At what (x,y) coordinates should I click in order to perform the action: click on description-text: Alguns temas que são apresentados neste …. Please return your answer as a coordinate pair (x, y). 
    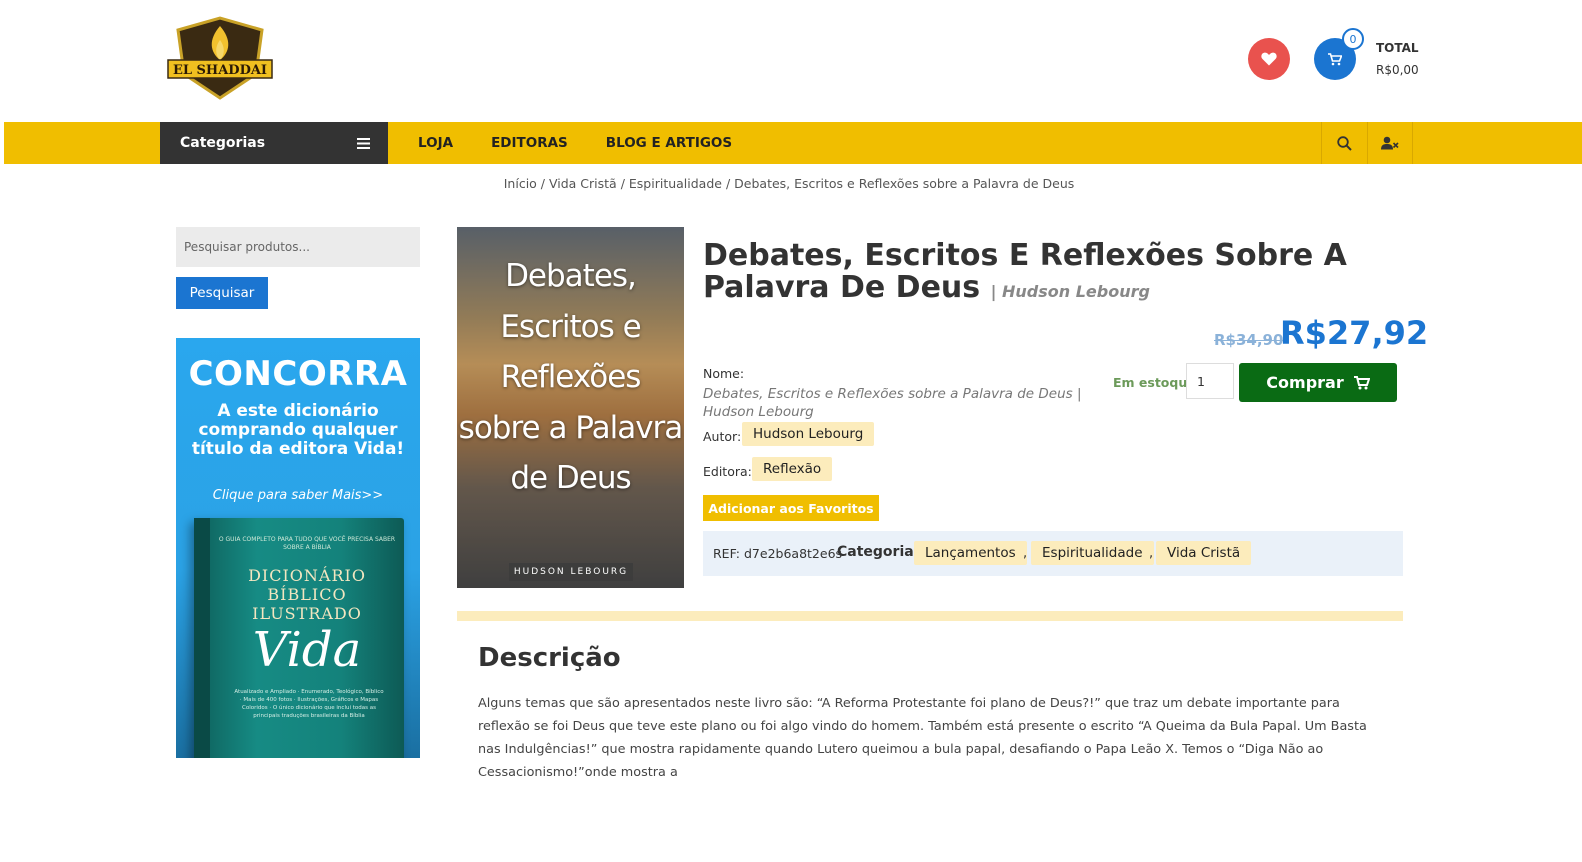
    Looking at the image, I should click on (922, 738).